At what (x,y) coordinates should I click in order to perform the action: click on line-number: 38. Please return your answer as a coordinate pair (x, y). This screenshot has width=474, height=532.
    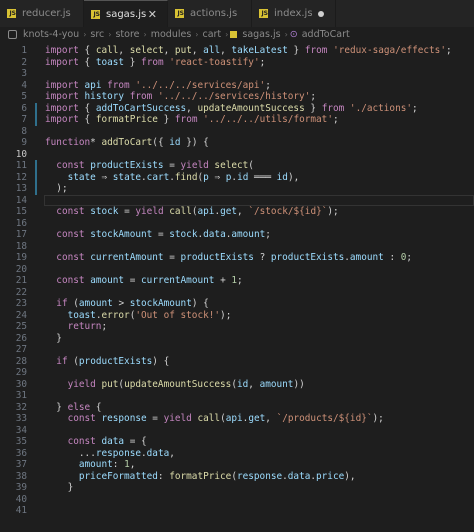
    Looking at the image, I should click on (21, 476).